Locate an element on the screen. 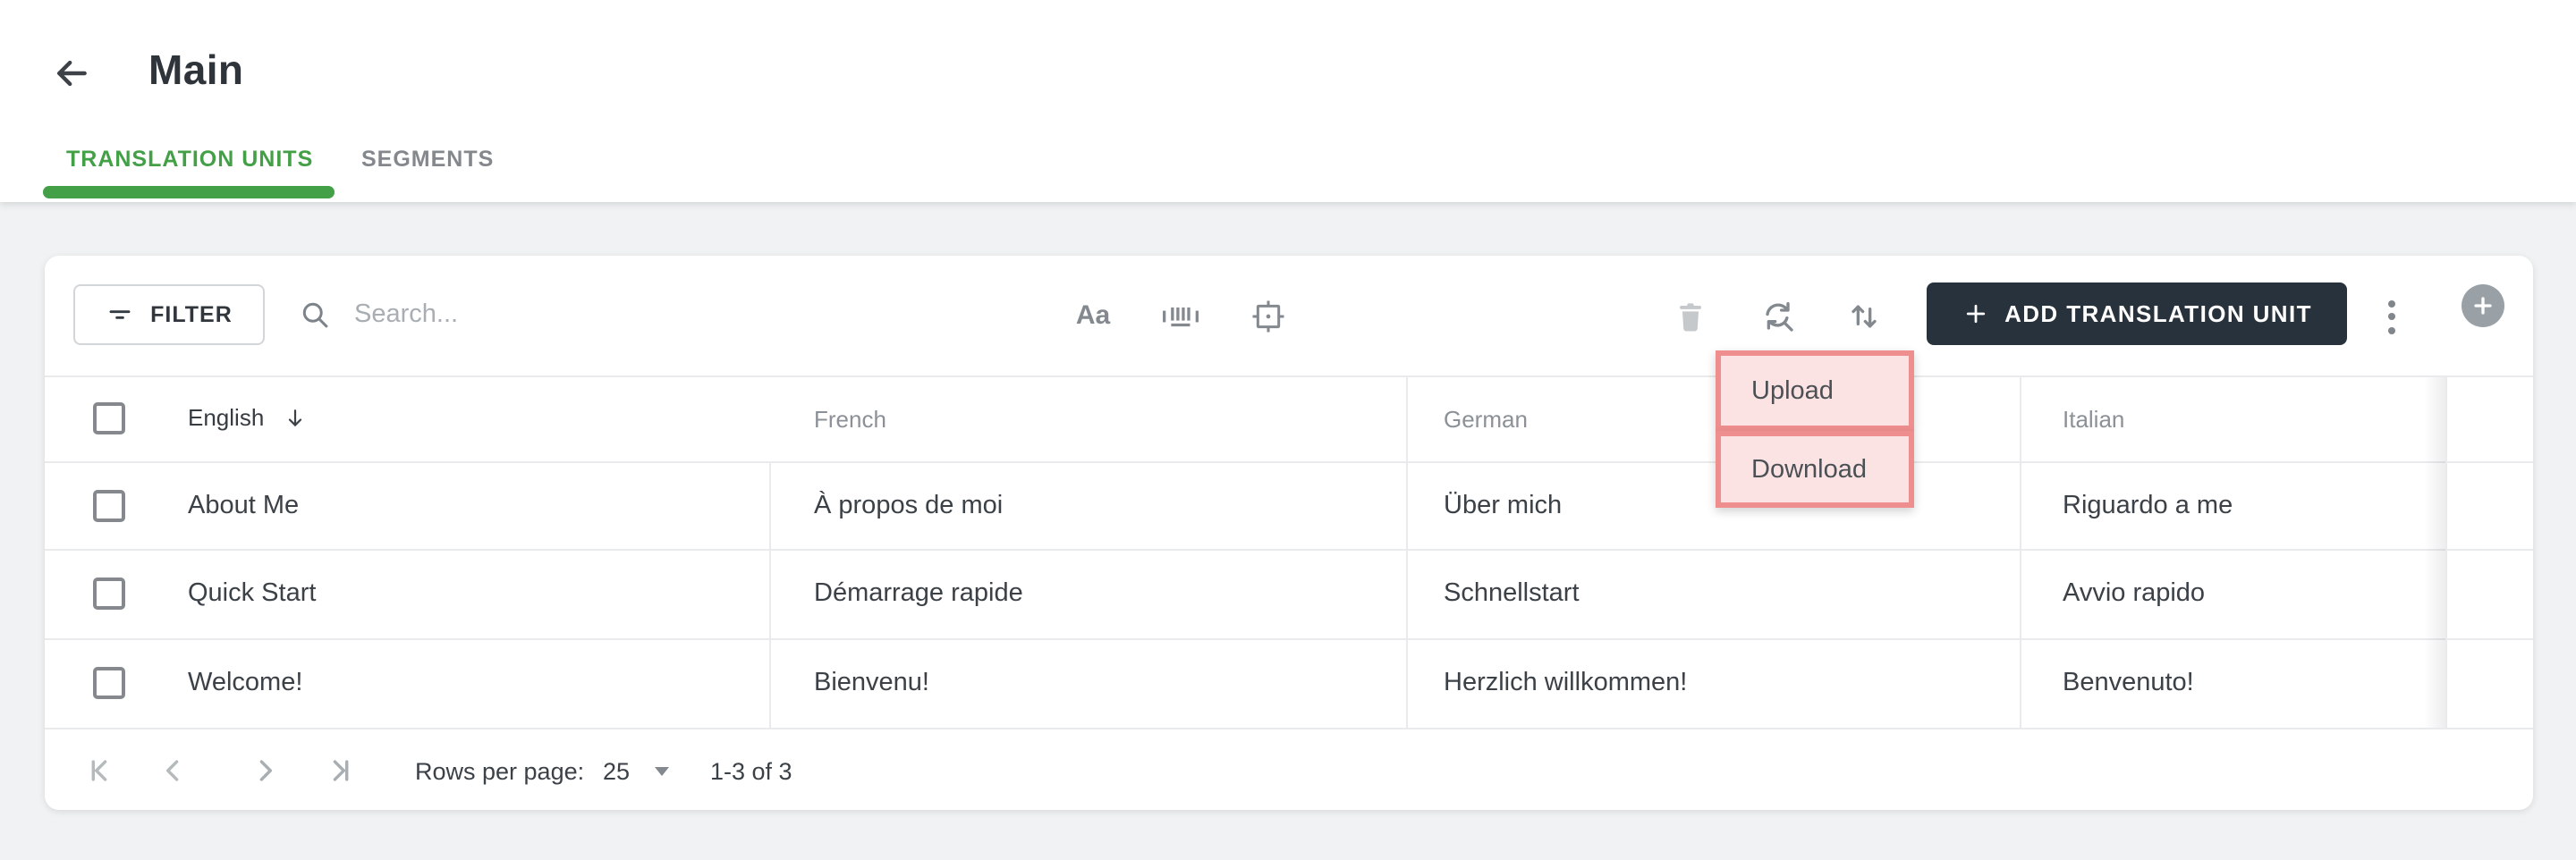  rows-per-page-select: 25 is located at coordinates (636, 772).